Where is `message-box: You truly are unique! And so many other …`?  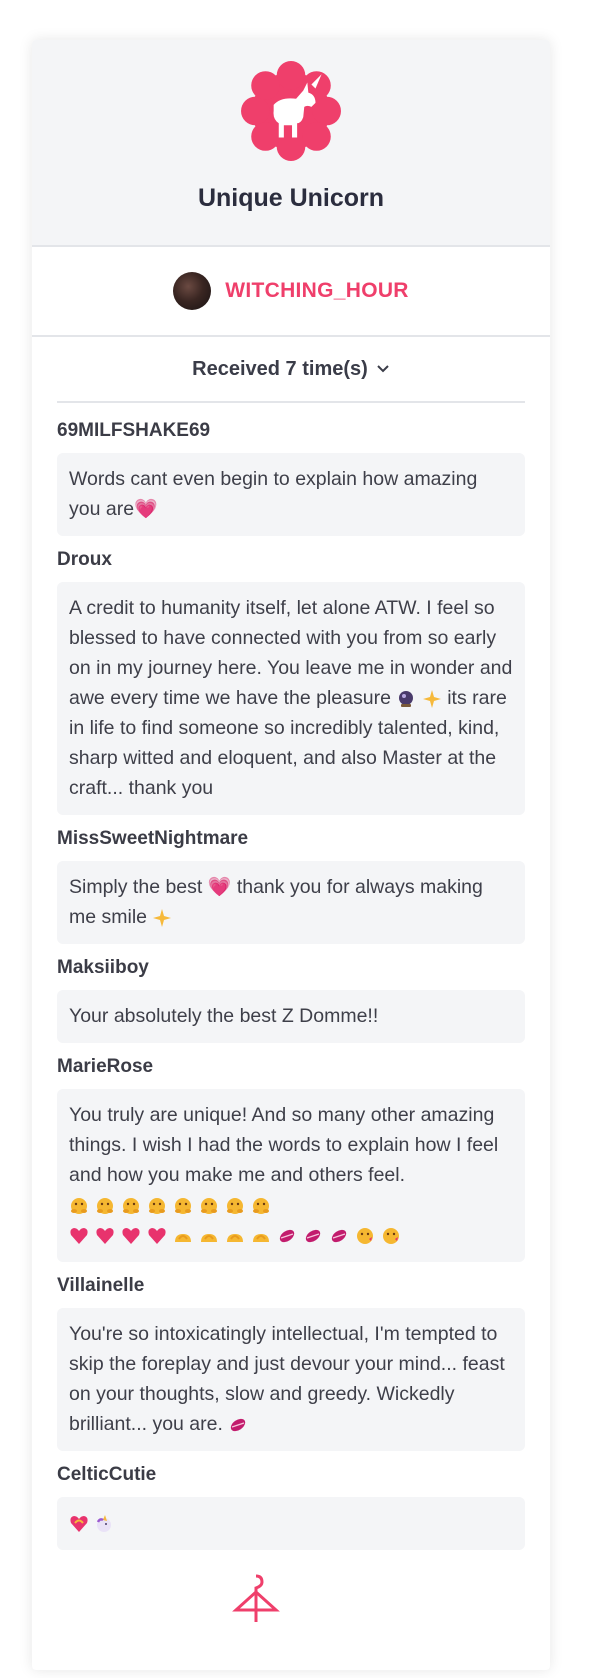
message-box: You truly are unique! And so many other … is located at coordinates (291, 1175).